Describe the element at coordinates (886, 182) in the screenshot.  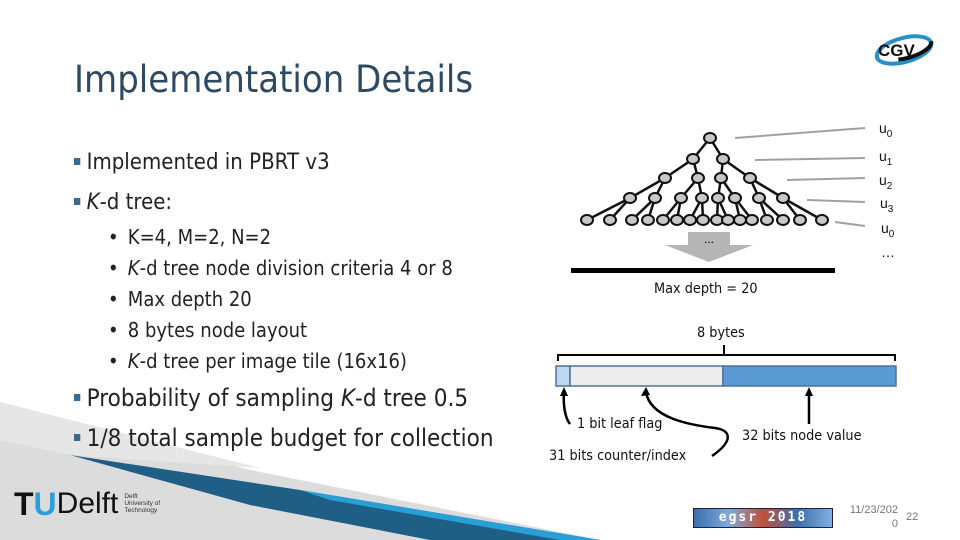
I see `level-label-u2: u2` at that location.